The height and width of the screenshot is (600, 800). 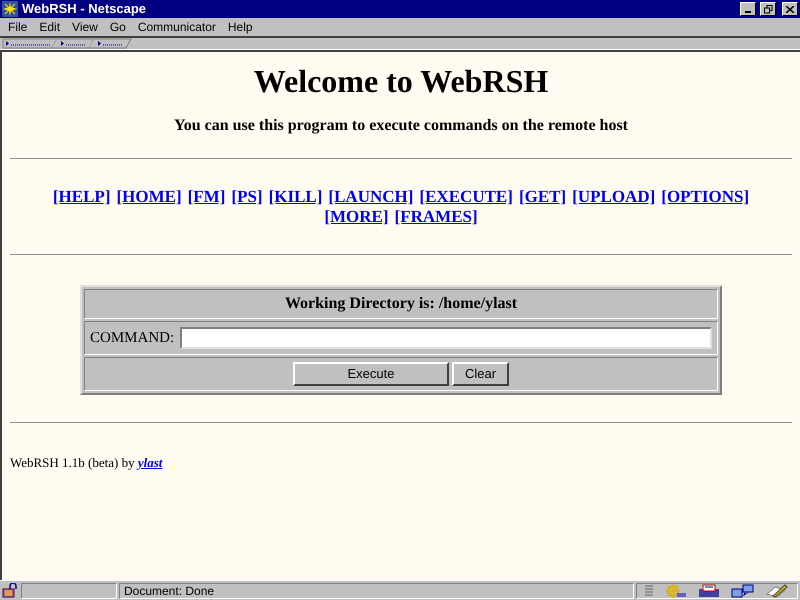 What do you see at coordinates (542, 197) in the screenshot?
I see `nav-link: [GET]` at bounding box center [542, 197].